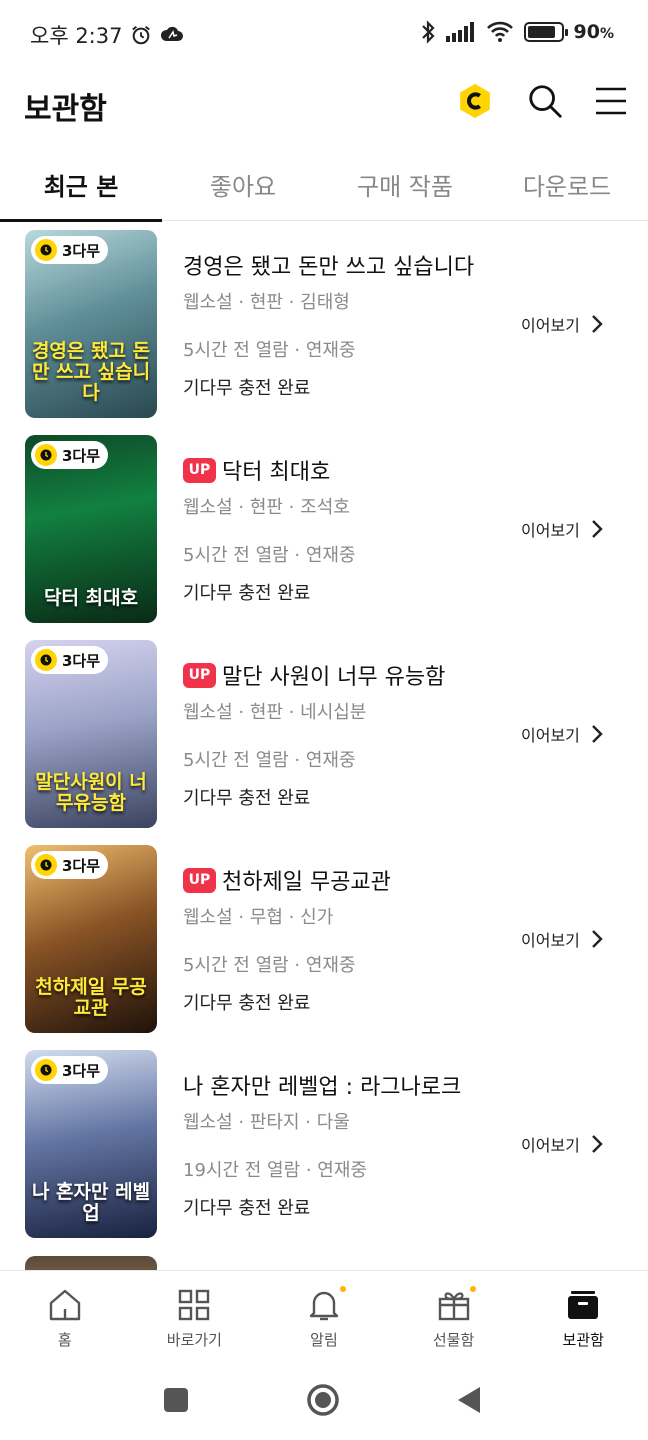  Describe the element at coordinates (91, 529) in the screenshot. I see `cover-thumbnail: 닥터 최대호 3다무` at that location.